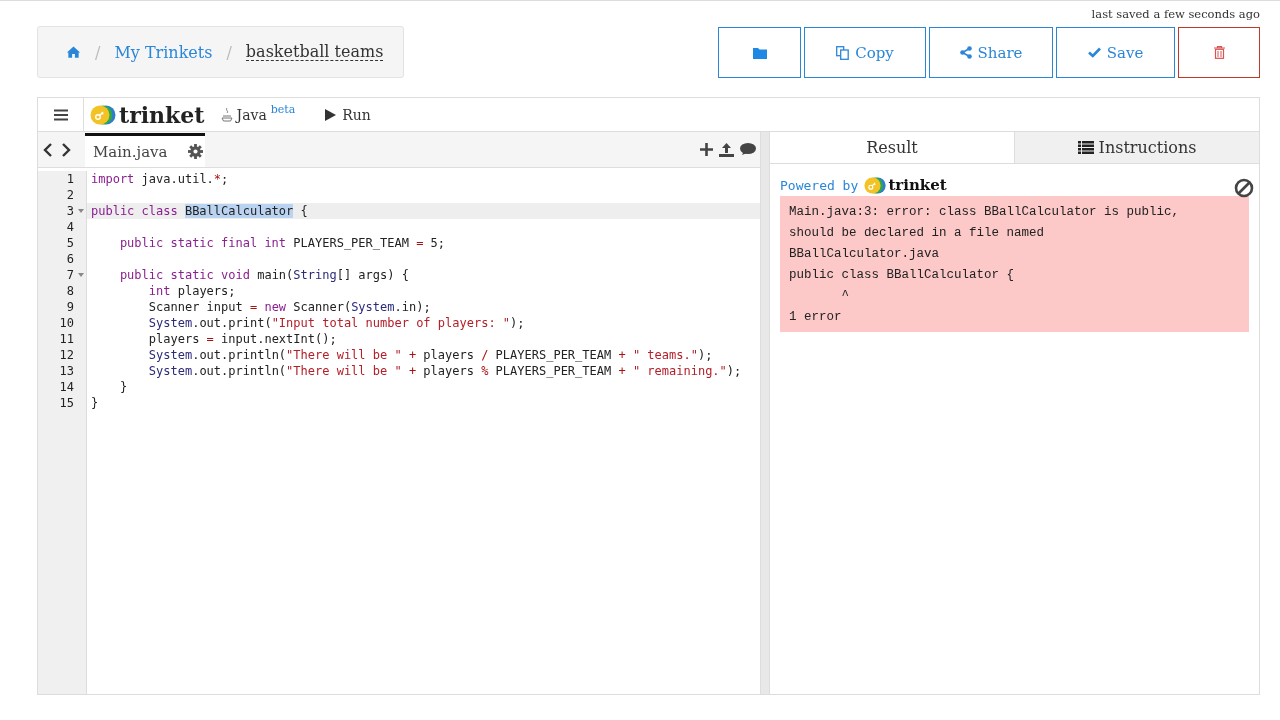 This screenshot has width=1280, height=720. What do you see at coordinates (331, 114) in the screenshot?
I see `play-icon` at bounding box center [331, 114].